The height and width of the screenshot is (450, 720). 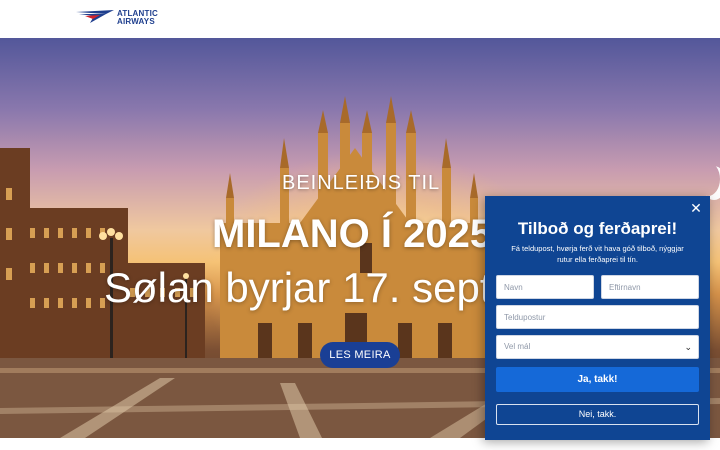 What do you see at coordinates (688, 347) in the screenshot?
I see `chevron-down-icon: ⌄` at bounding box center [688, 347].